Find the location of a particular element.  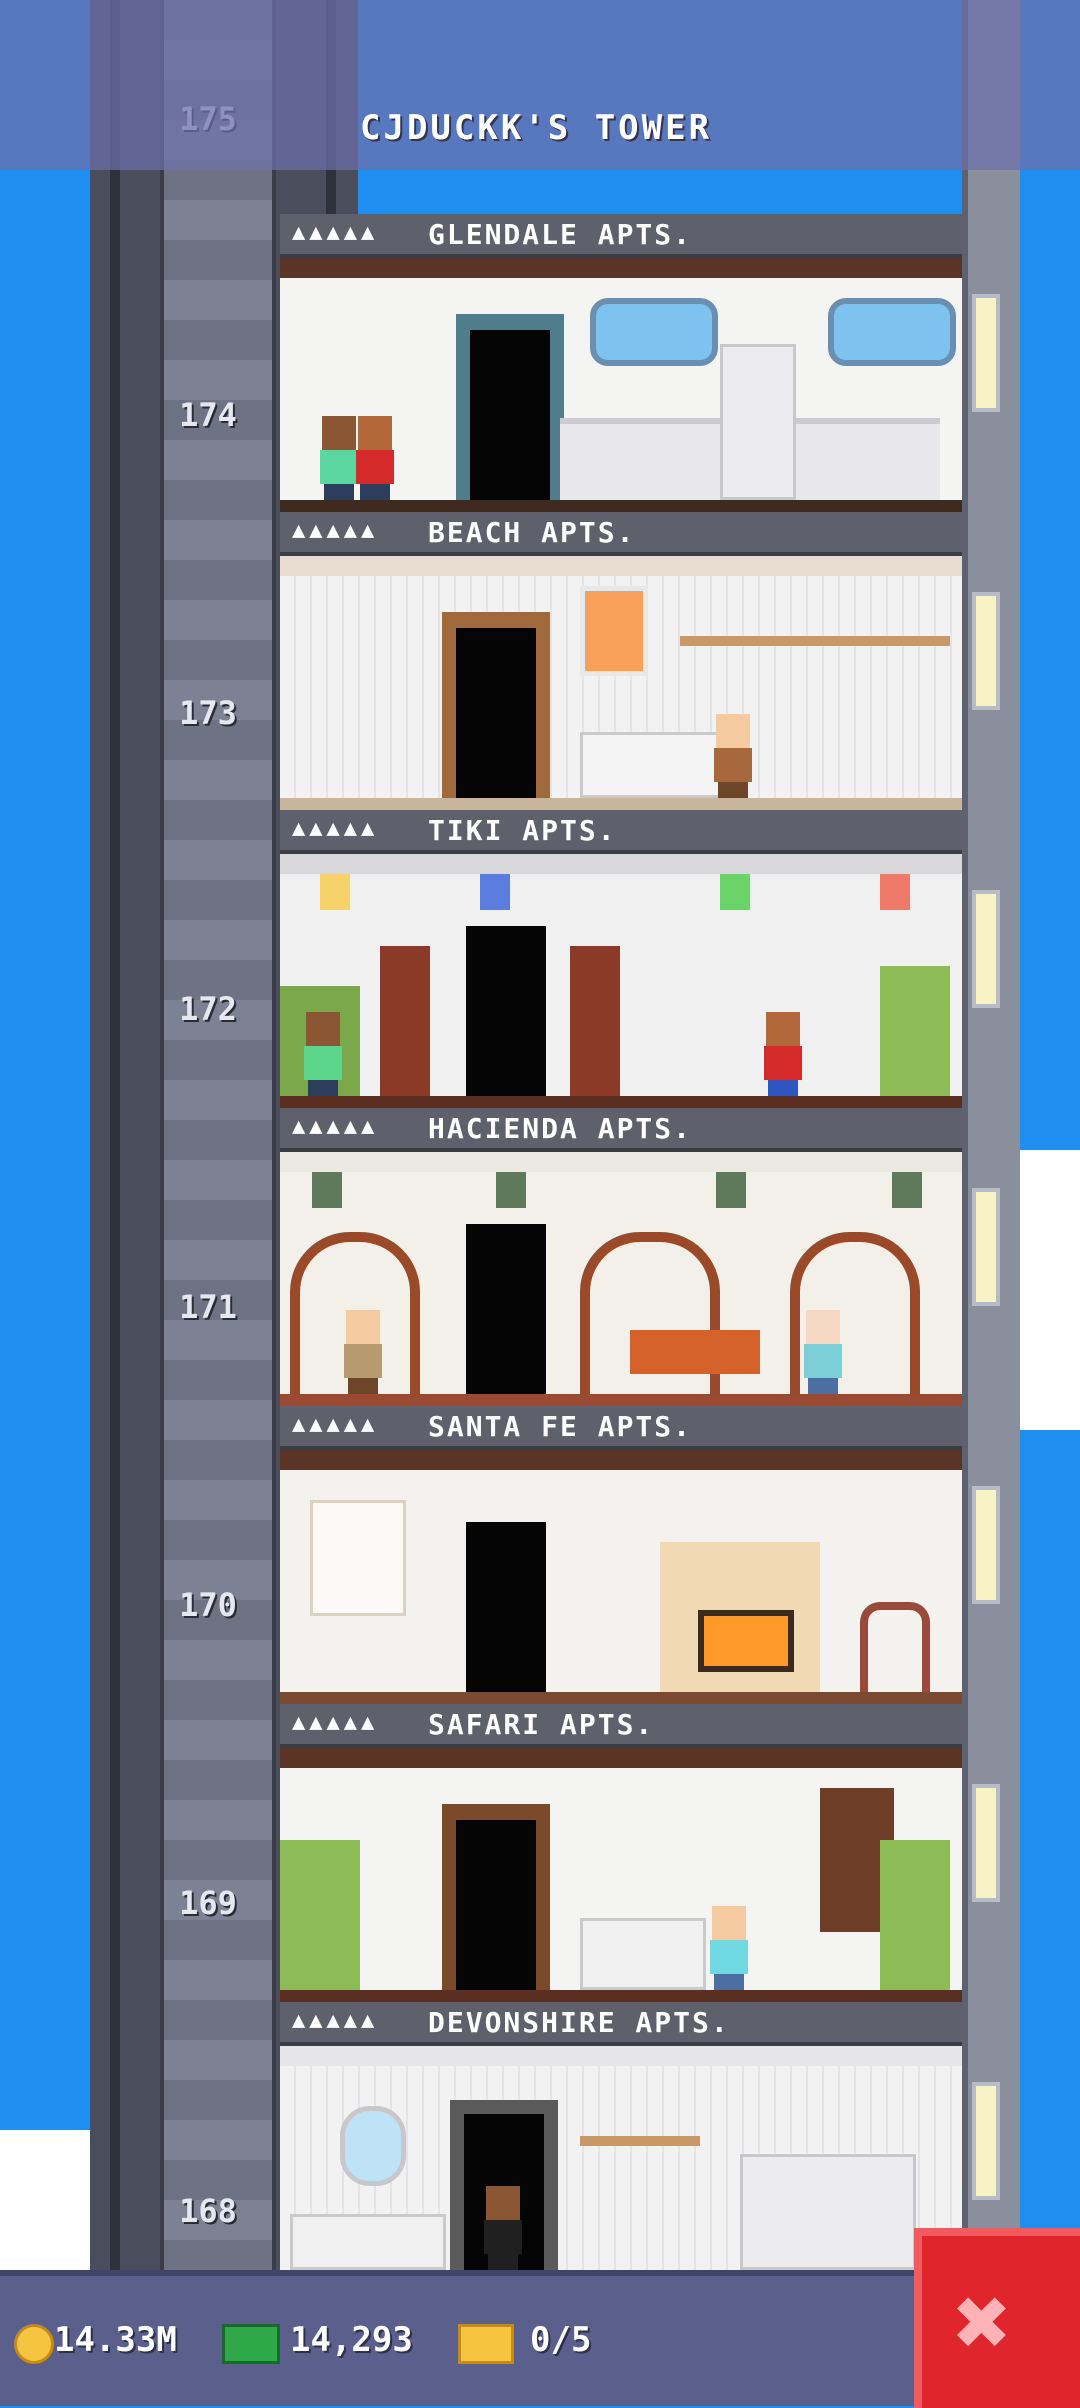

floor-santa-fe: ▲▲▲▲▲ SANTA FE APTS. is located at coordinates (640, 1555).